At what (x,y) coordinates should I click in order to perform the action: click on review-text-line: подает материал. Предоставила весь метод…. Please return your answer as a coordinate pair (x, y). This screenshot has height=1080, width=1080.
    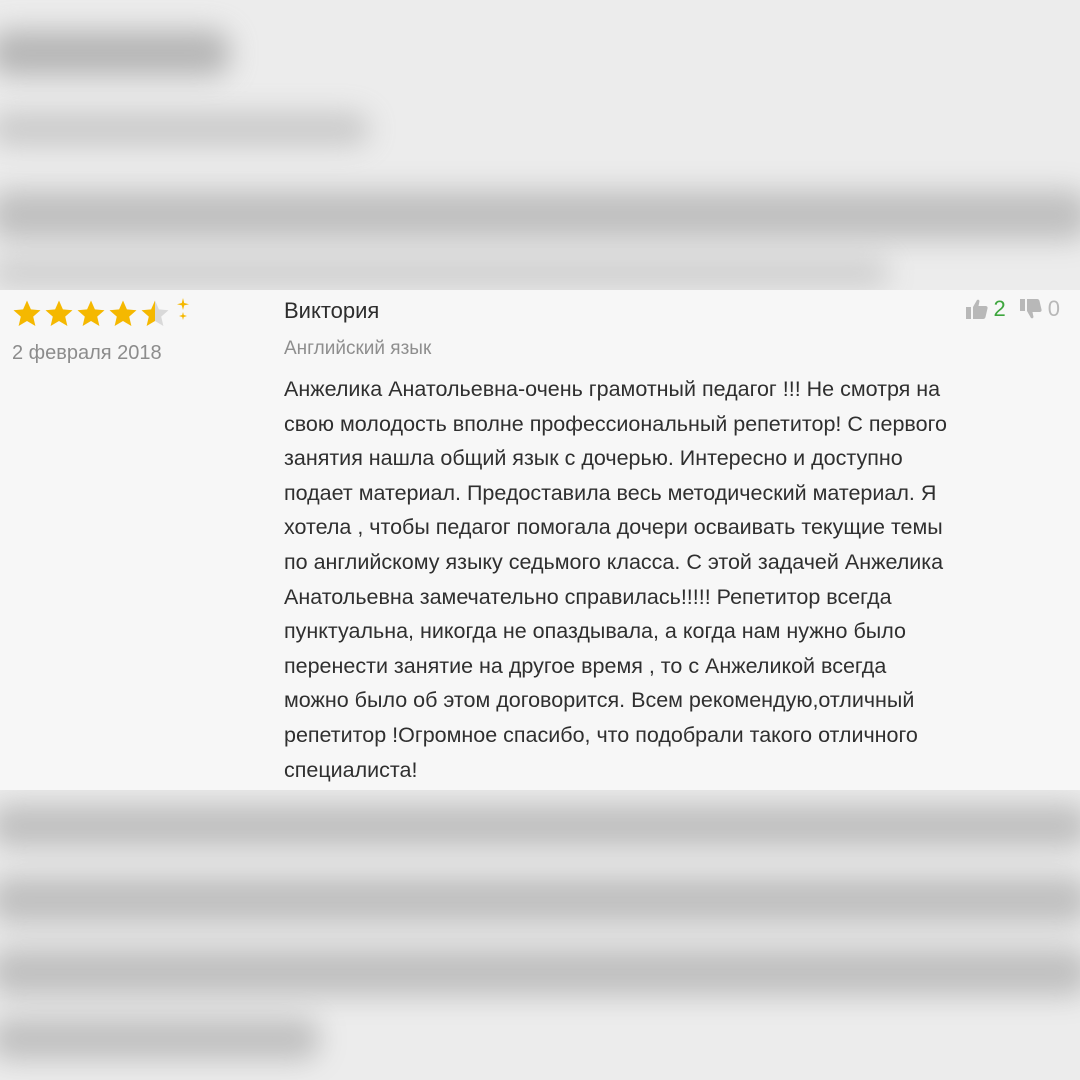
    Looking at the image, I should click on (610, 492).